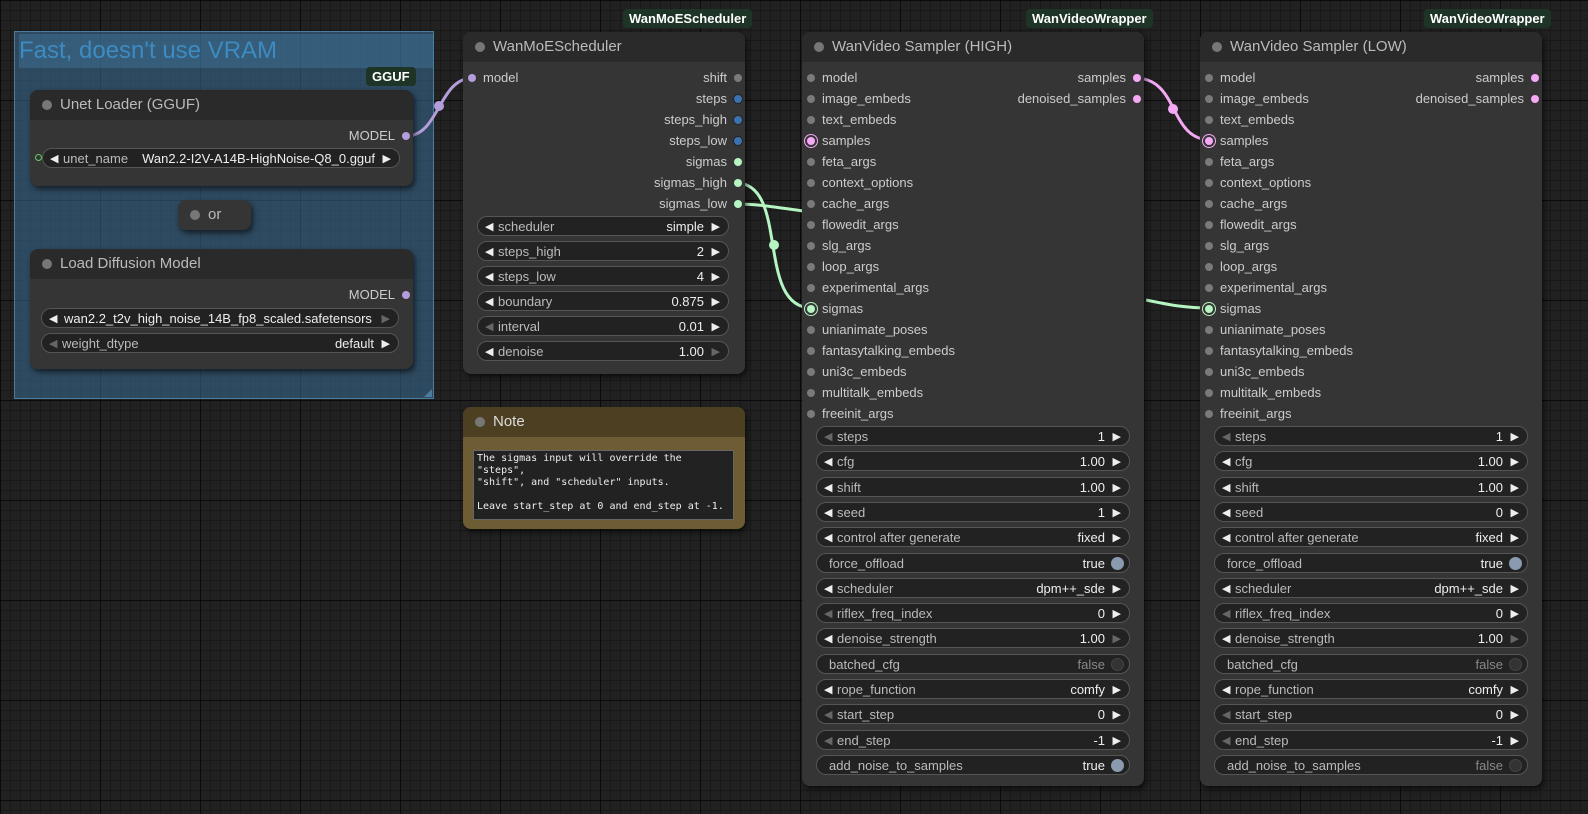 The width and height of the screenshot is (1588, 814). Describe the element at coordinates (1371, 740) in the screenshot. I see `end-step-widget: ◀ end_step -1 ▶` at that location.